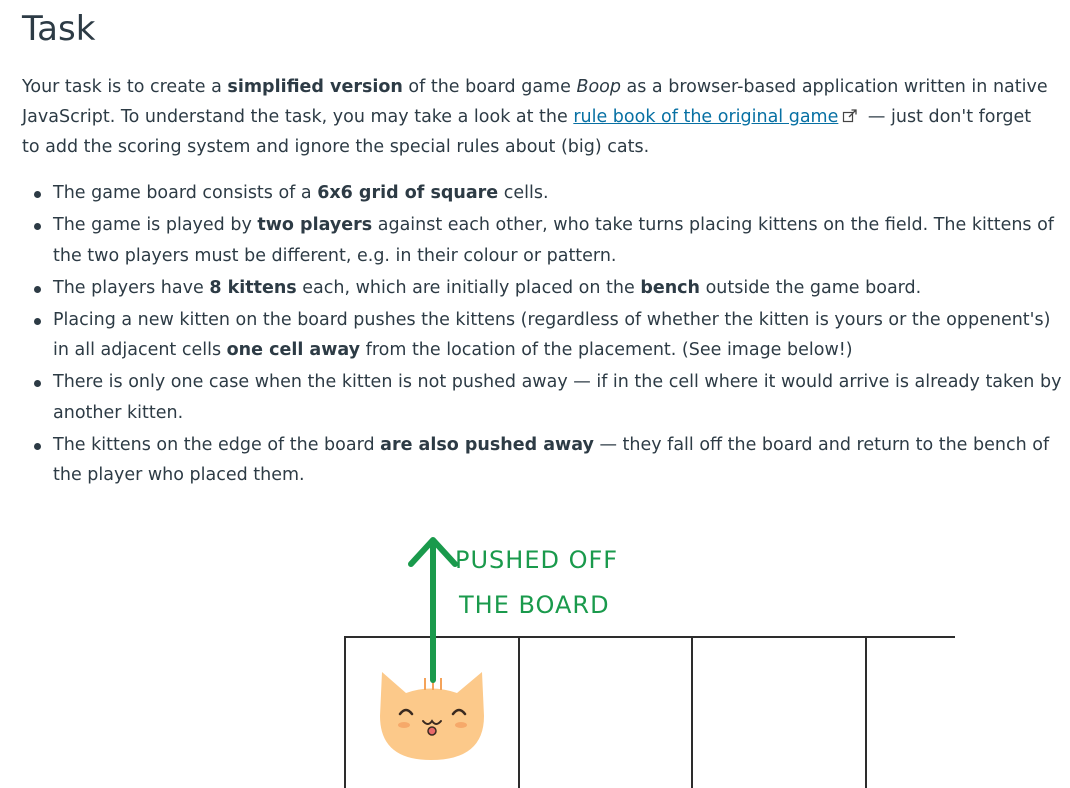  I want to click on rule-text: cells., so click(523, 193).